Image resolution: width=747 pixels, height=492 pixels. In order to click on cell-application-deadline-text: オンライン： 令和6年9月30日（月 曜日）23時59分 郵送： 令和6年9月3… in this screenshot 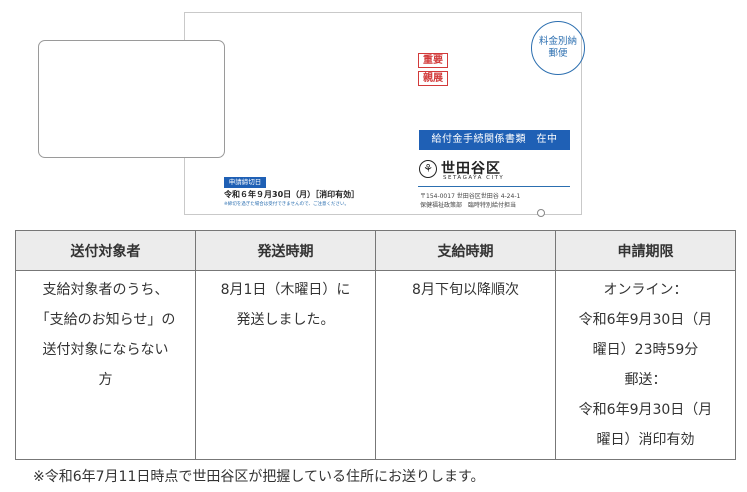, I will do `click(645, 365)`.